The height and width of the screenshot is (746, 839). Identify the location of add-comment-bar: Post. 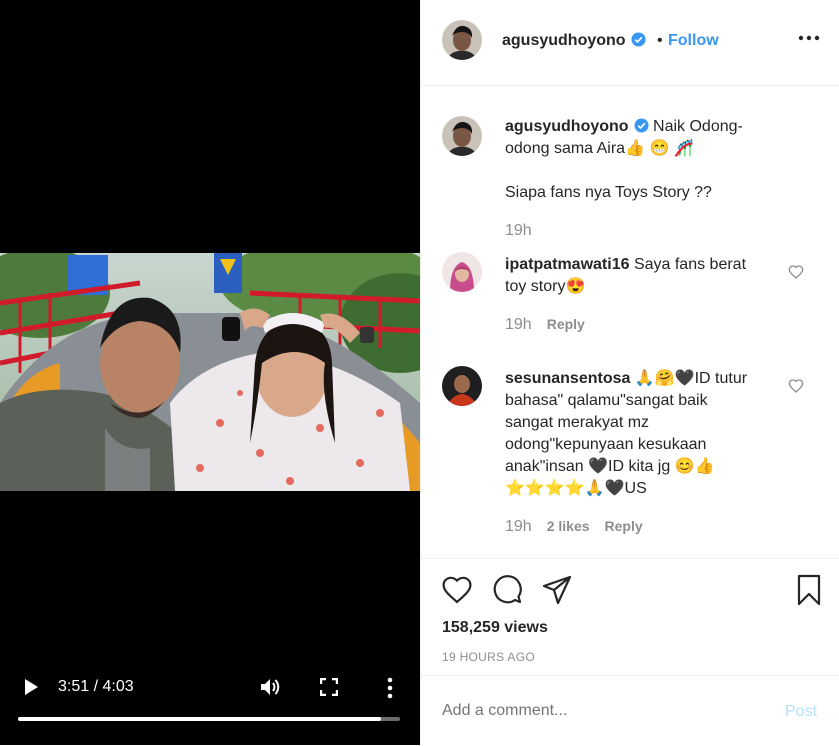
(630, 710).